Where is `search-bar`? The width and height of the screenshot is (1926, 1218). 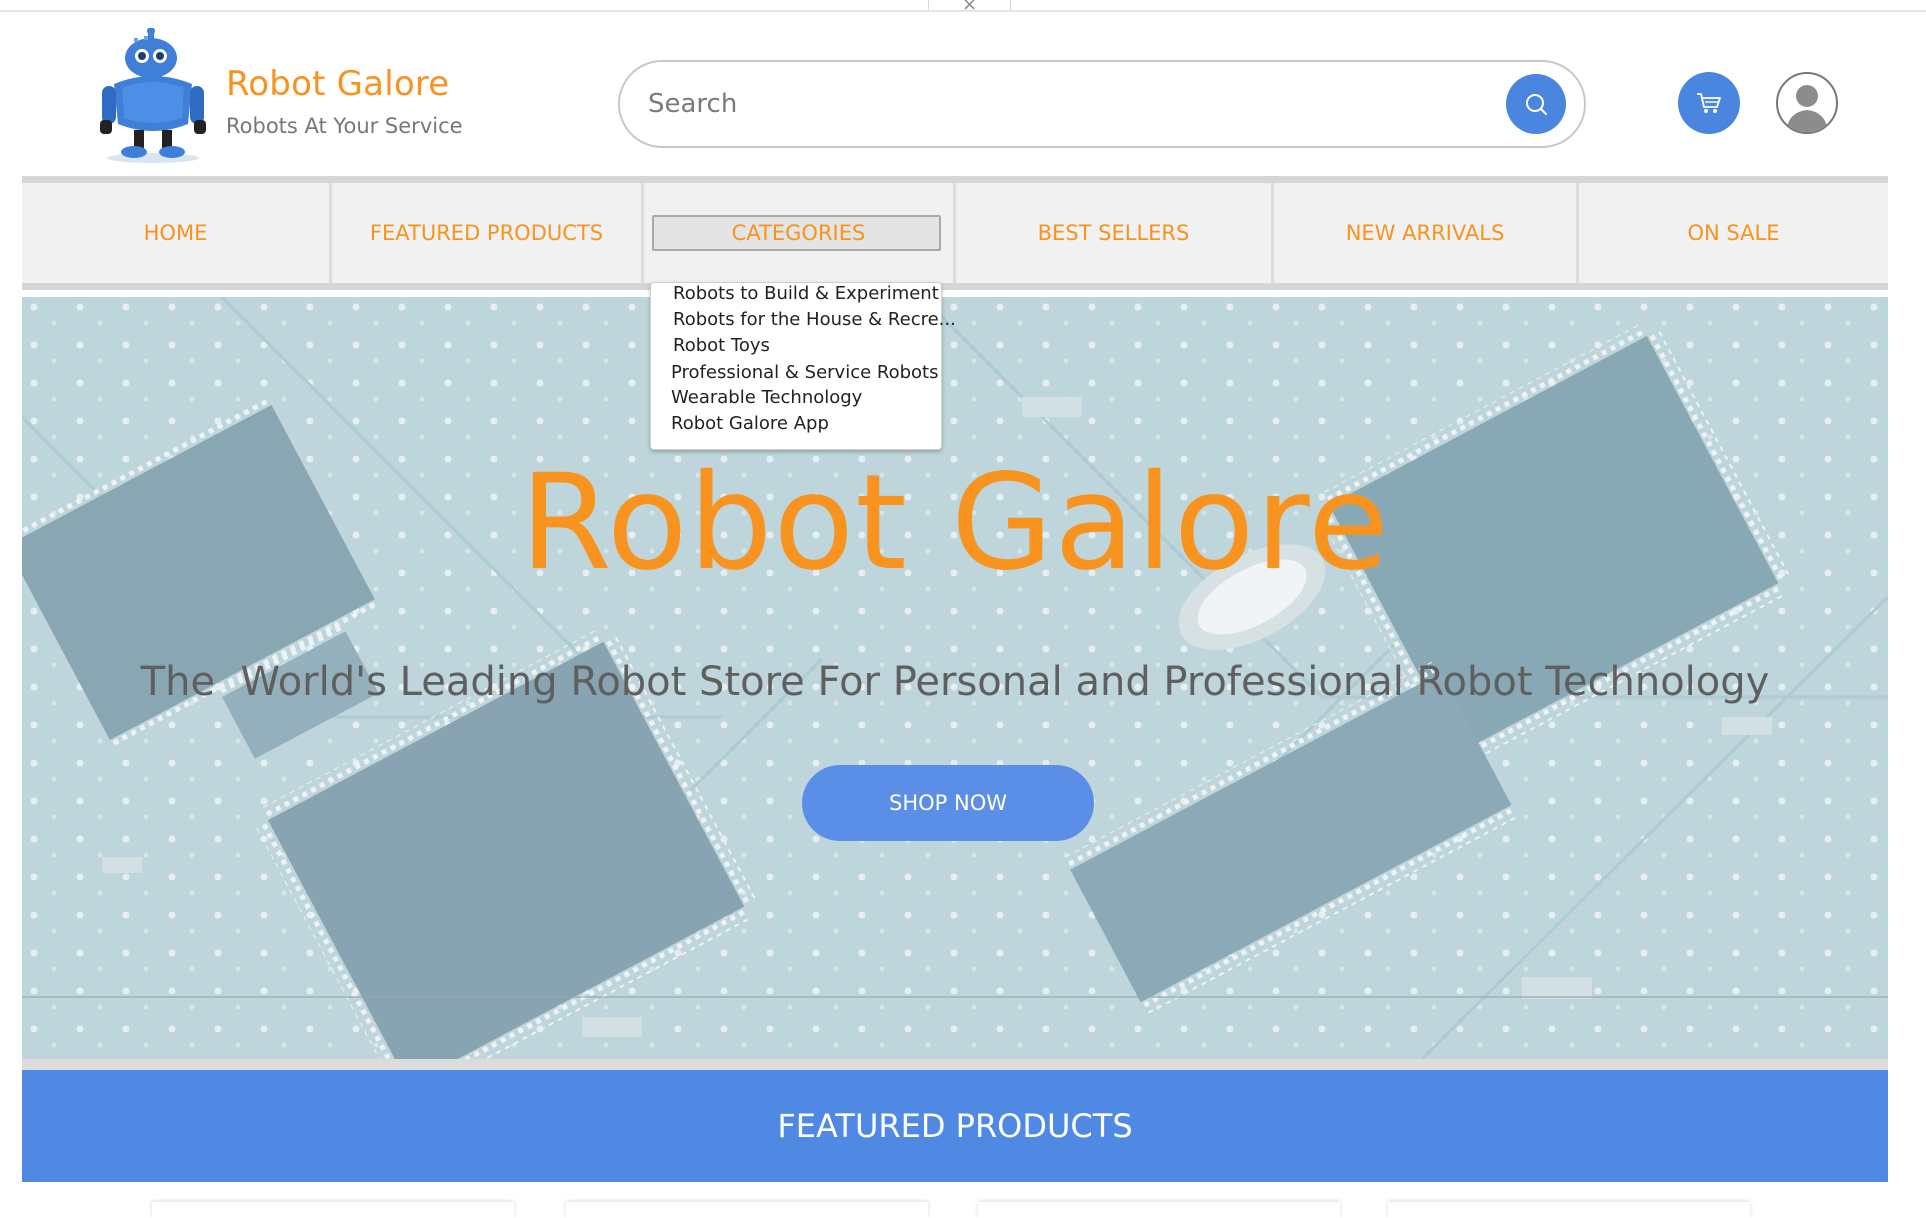 search-bar is located at coordinates (1102, 104).